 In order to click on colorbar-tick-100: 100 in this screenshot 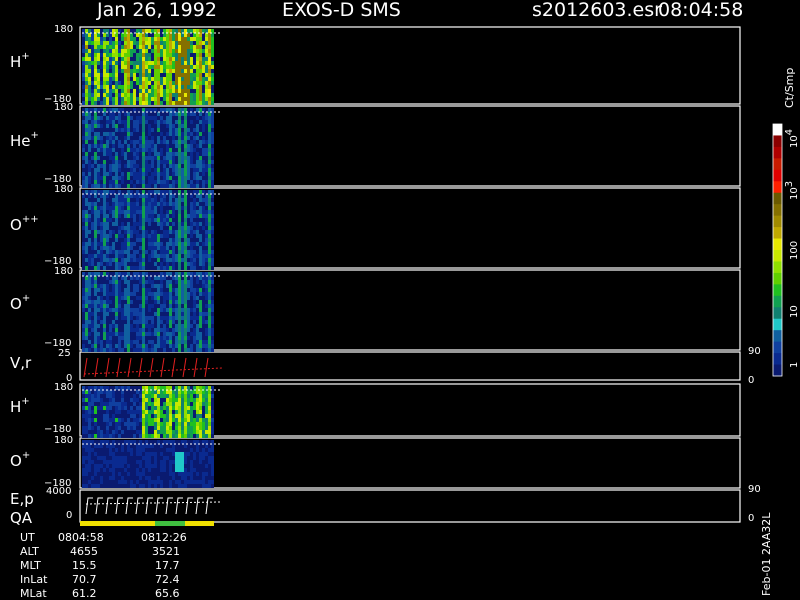, I will do `click(794, 250)`.